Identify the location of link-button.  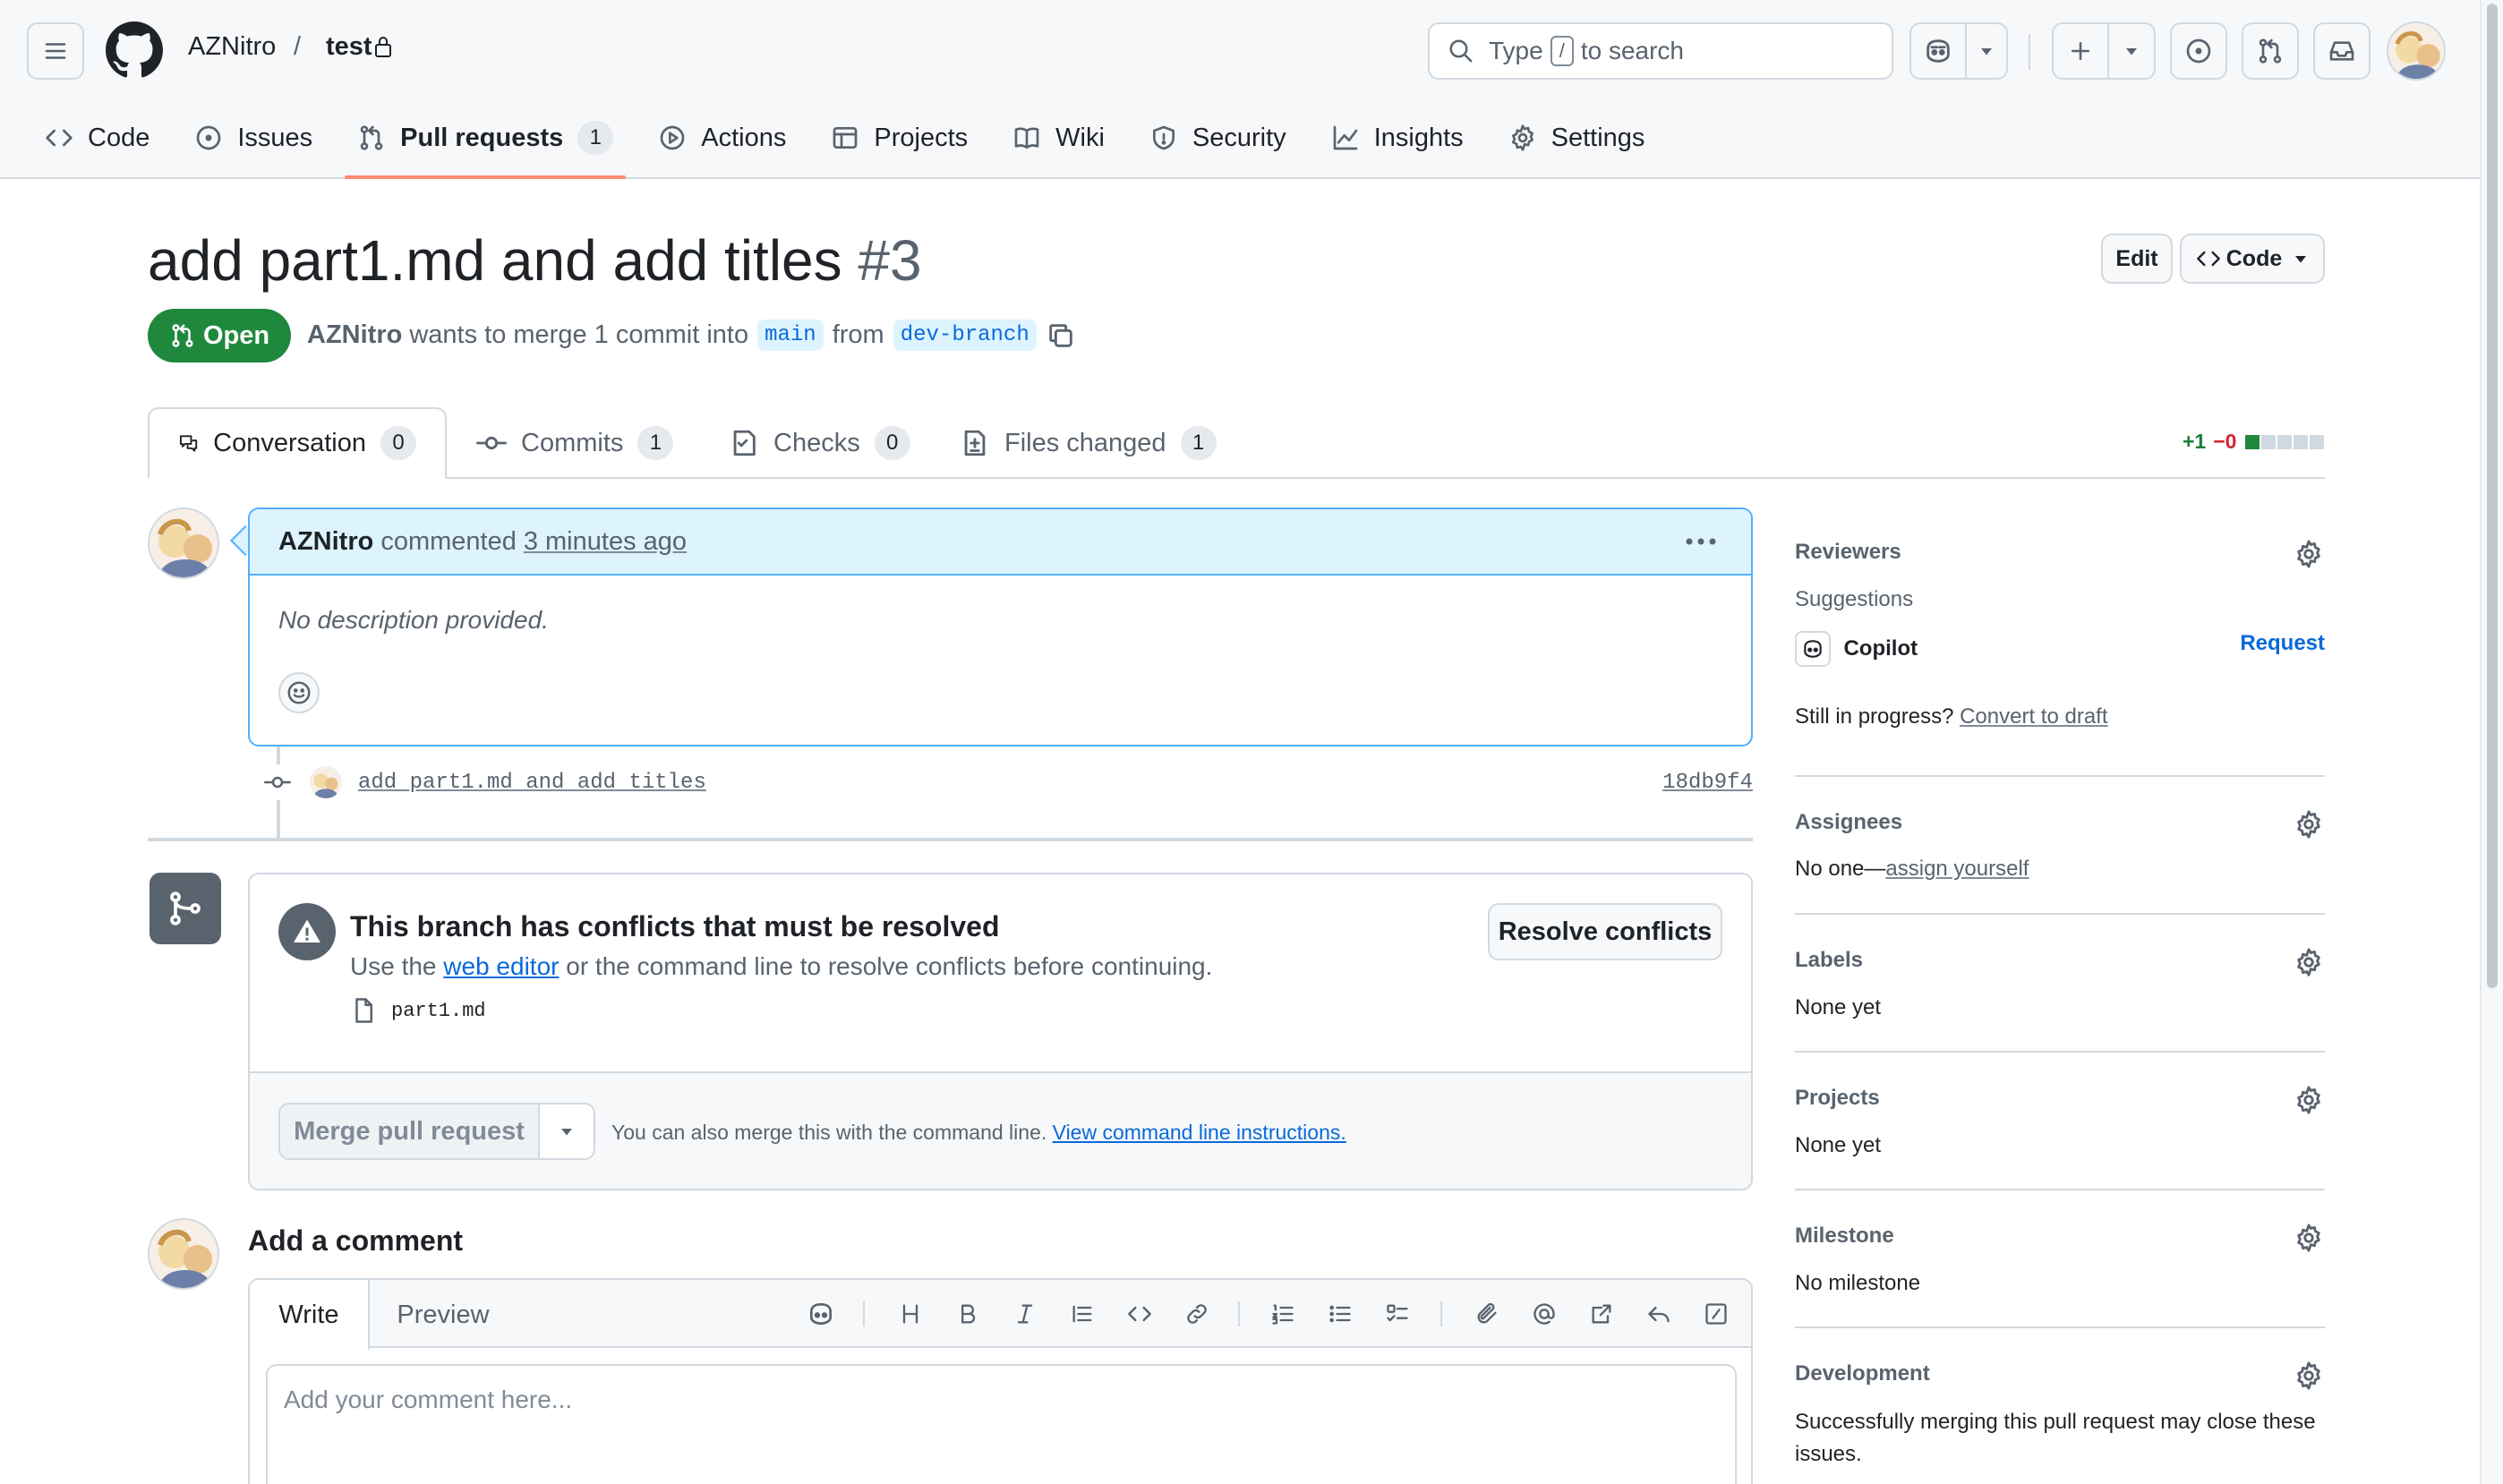
(1197, 1314).